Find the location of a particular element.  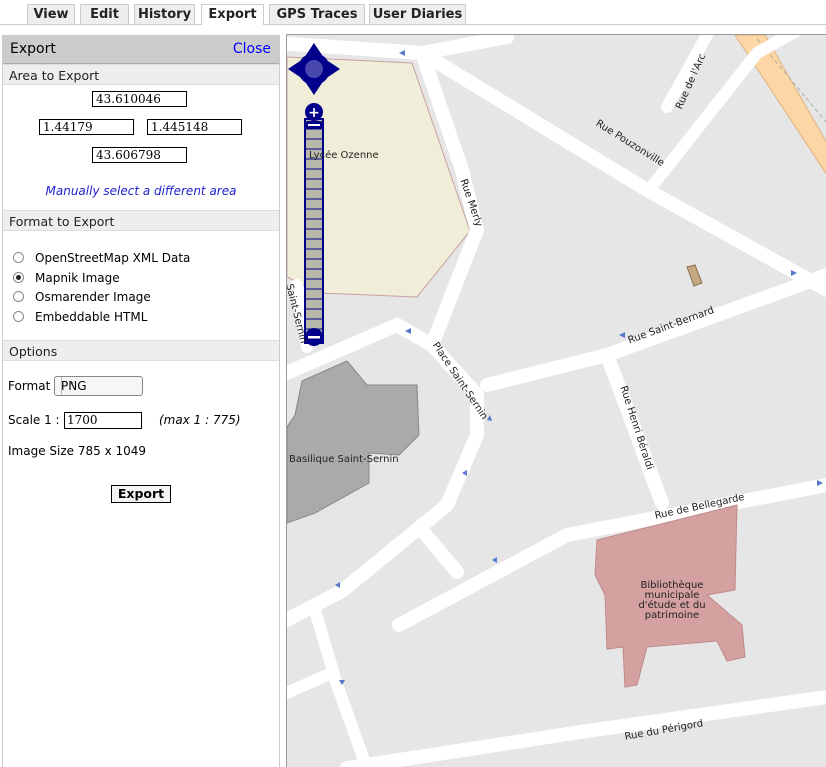

options-section-header: Options is located at coordinates (141, 350).